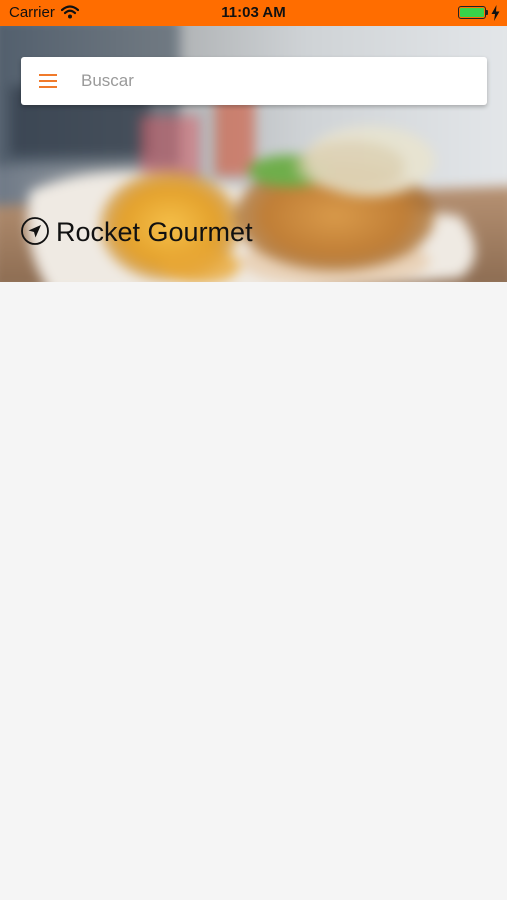  What do you see at coordinates (487, 12) in the screenshot?
I see `battery-tip` at bounding box center [487, 12].